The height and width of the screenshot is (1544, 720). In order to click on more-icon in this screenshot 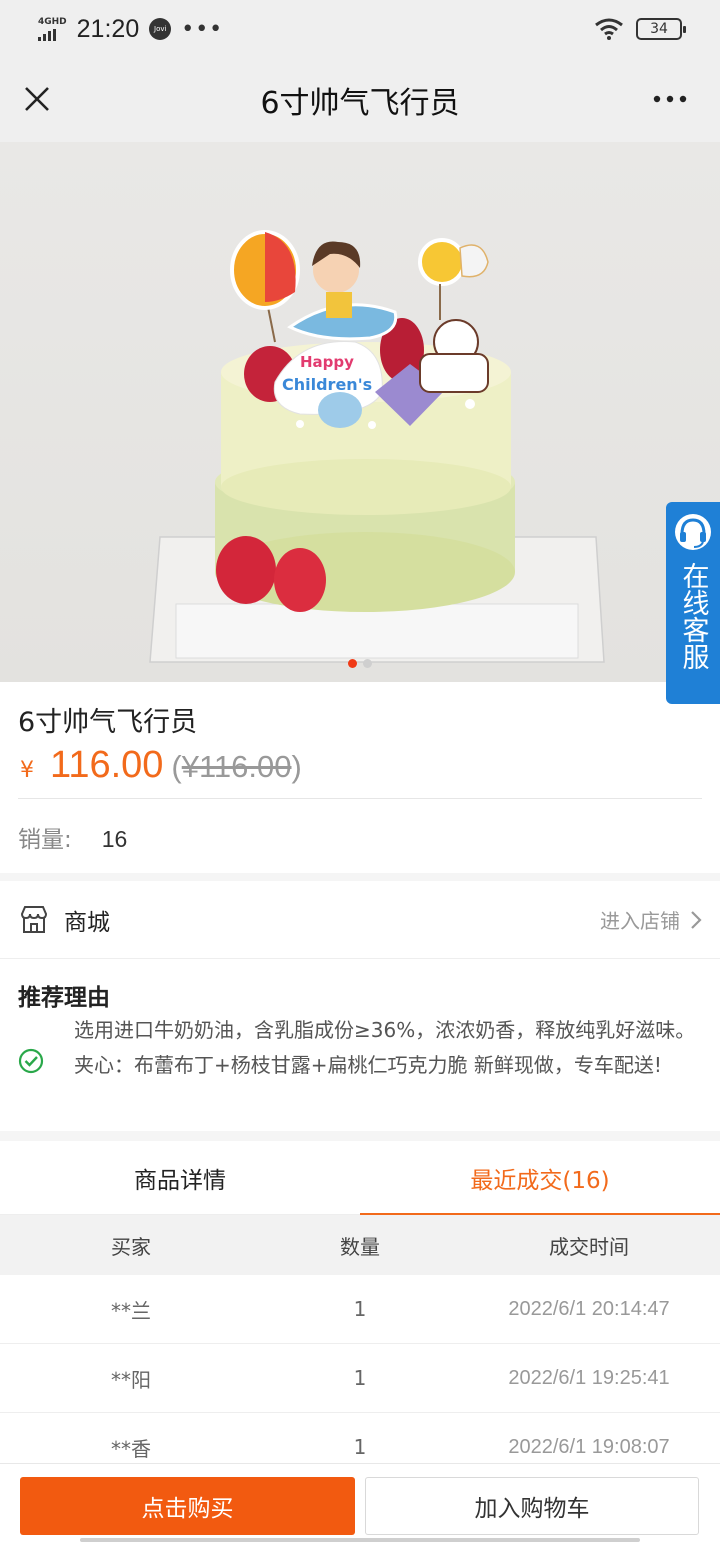, I will do `click(670, 99)`.